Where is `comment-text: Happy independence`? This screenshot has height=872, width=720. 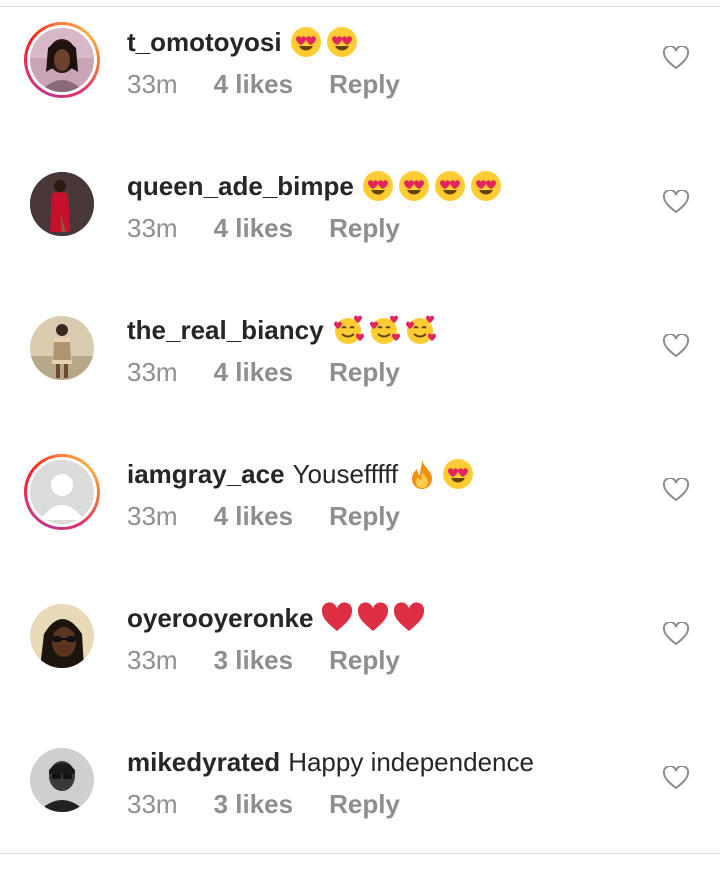 comment-text: Happy independence is located at coordinates (411, 761).